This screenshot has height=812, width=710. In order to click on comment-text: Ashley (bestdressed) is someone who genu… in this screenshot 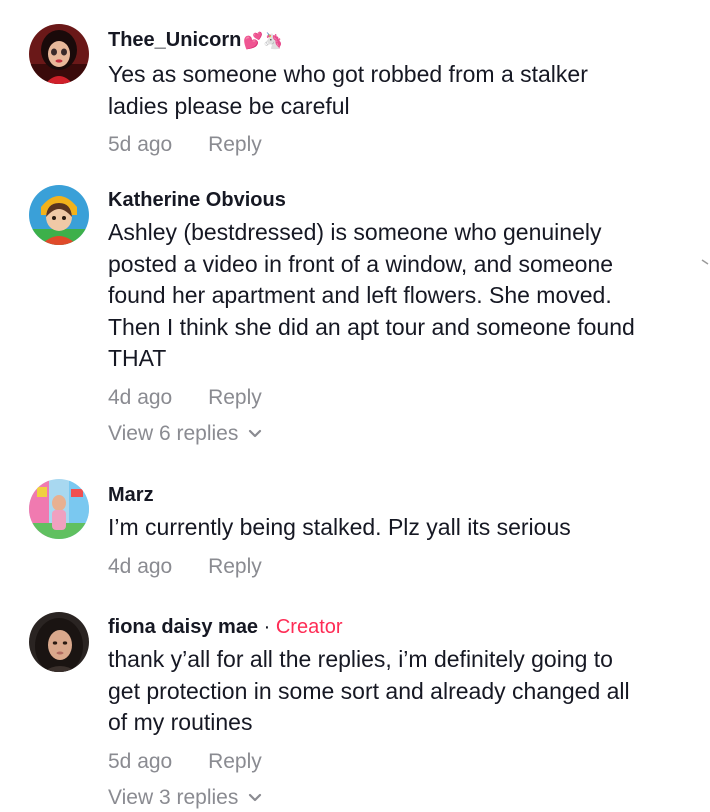, I will do `click(371, 295)`.